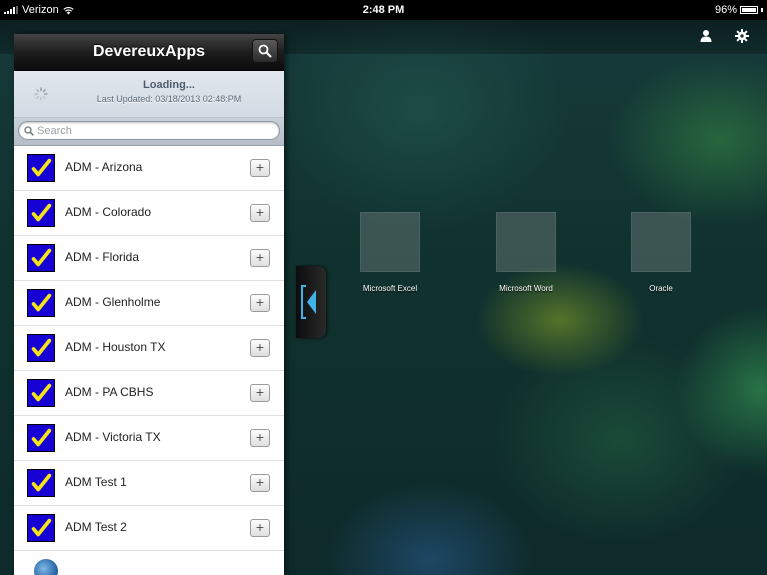 Image resolution: width=767 pixels, height=575 pixels. I want to click on panel-collapse-handle, so click(311, 302).